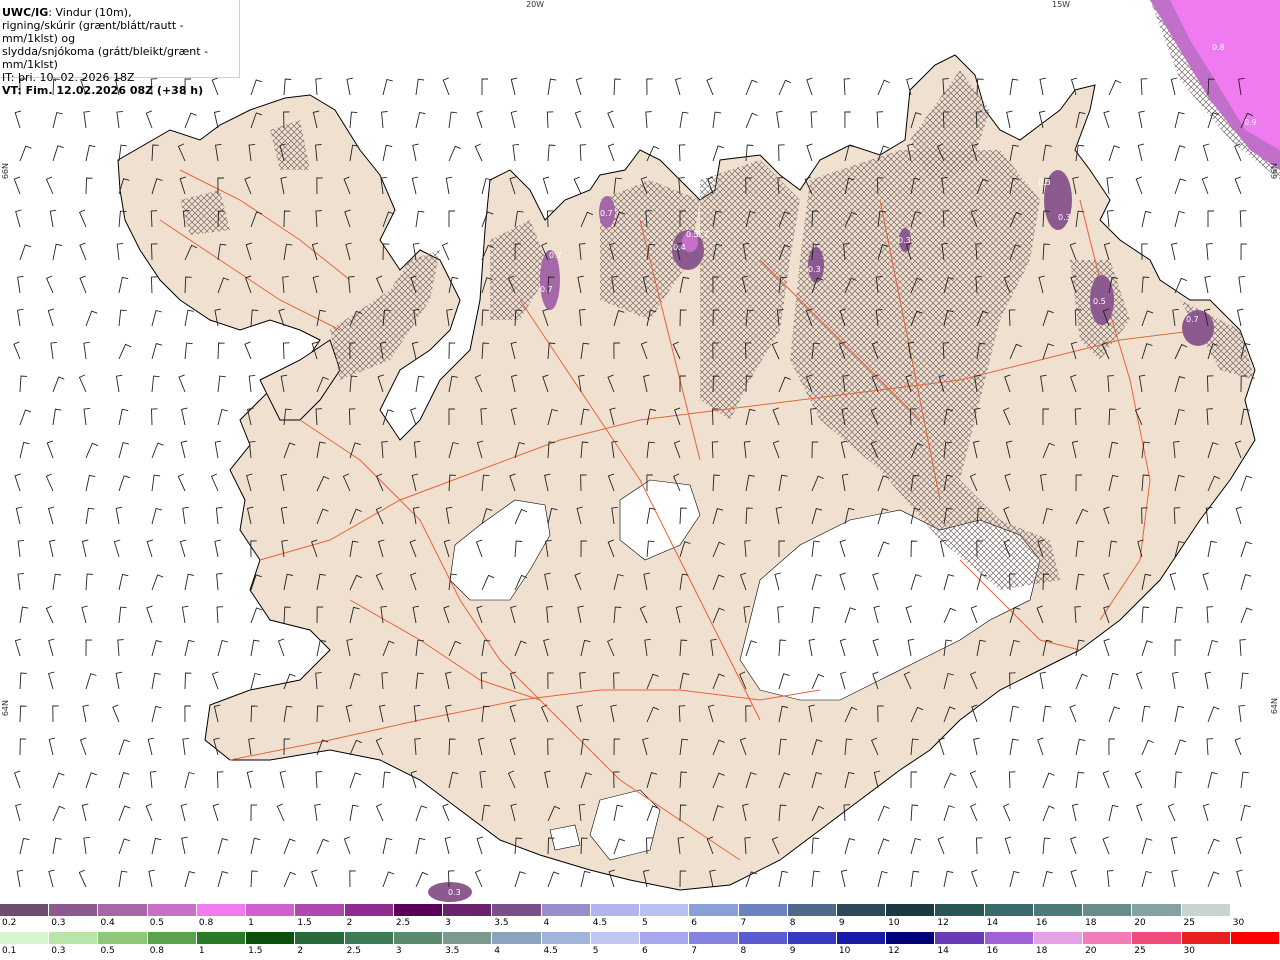 The image size is (1280, 960). What do you see at coordinates (1061, 4) in the screenshot?
I see `lon-label-15w: 15W` at bounding box center [1061, 4].